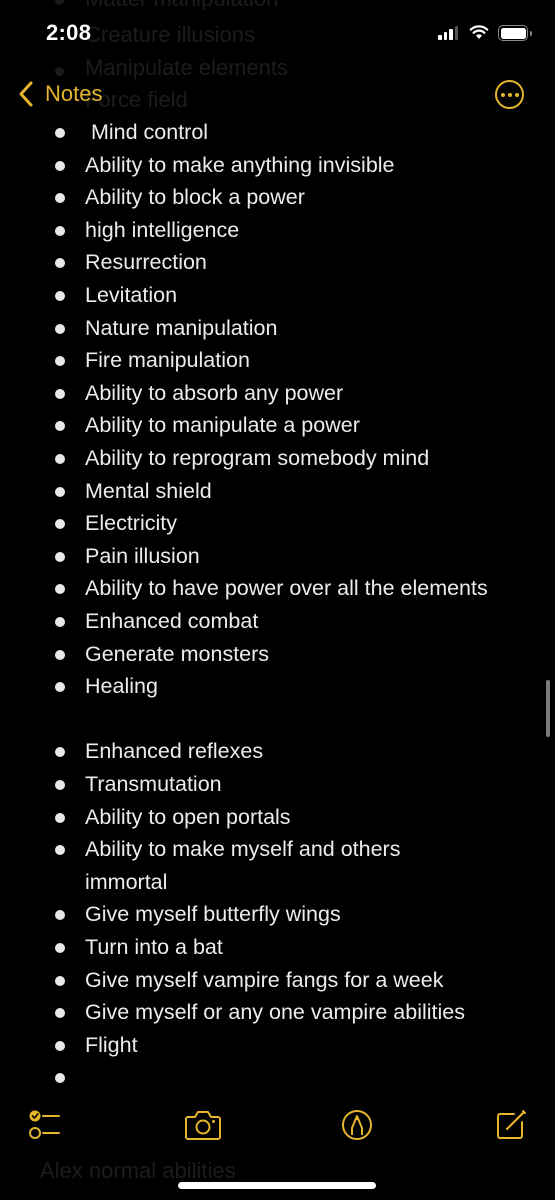 The image size is (555, 1200). I want to click on list-item: Give myself or any one vampire abilities, so click(270, 1012).